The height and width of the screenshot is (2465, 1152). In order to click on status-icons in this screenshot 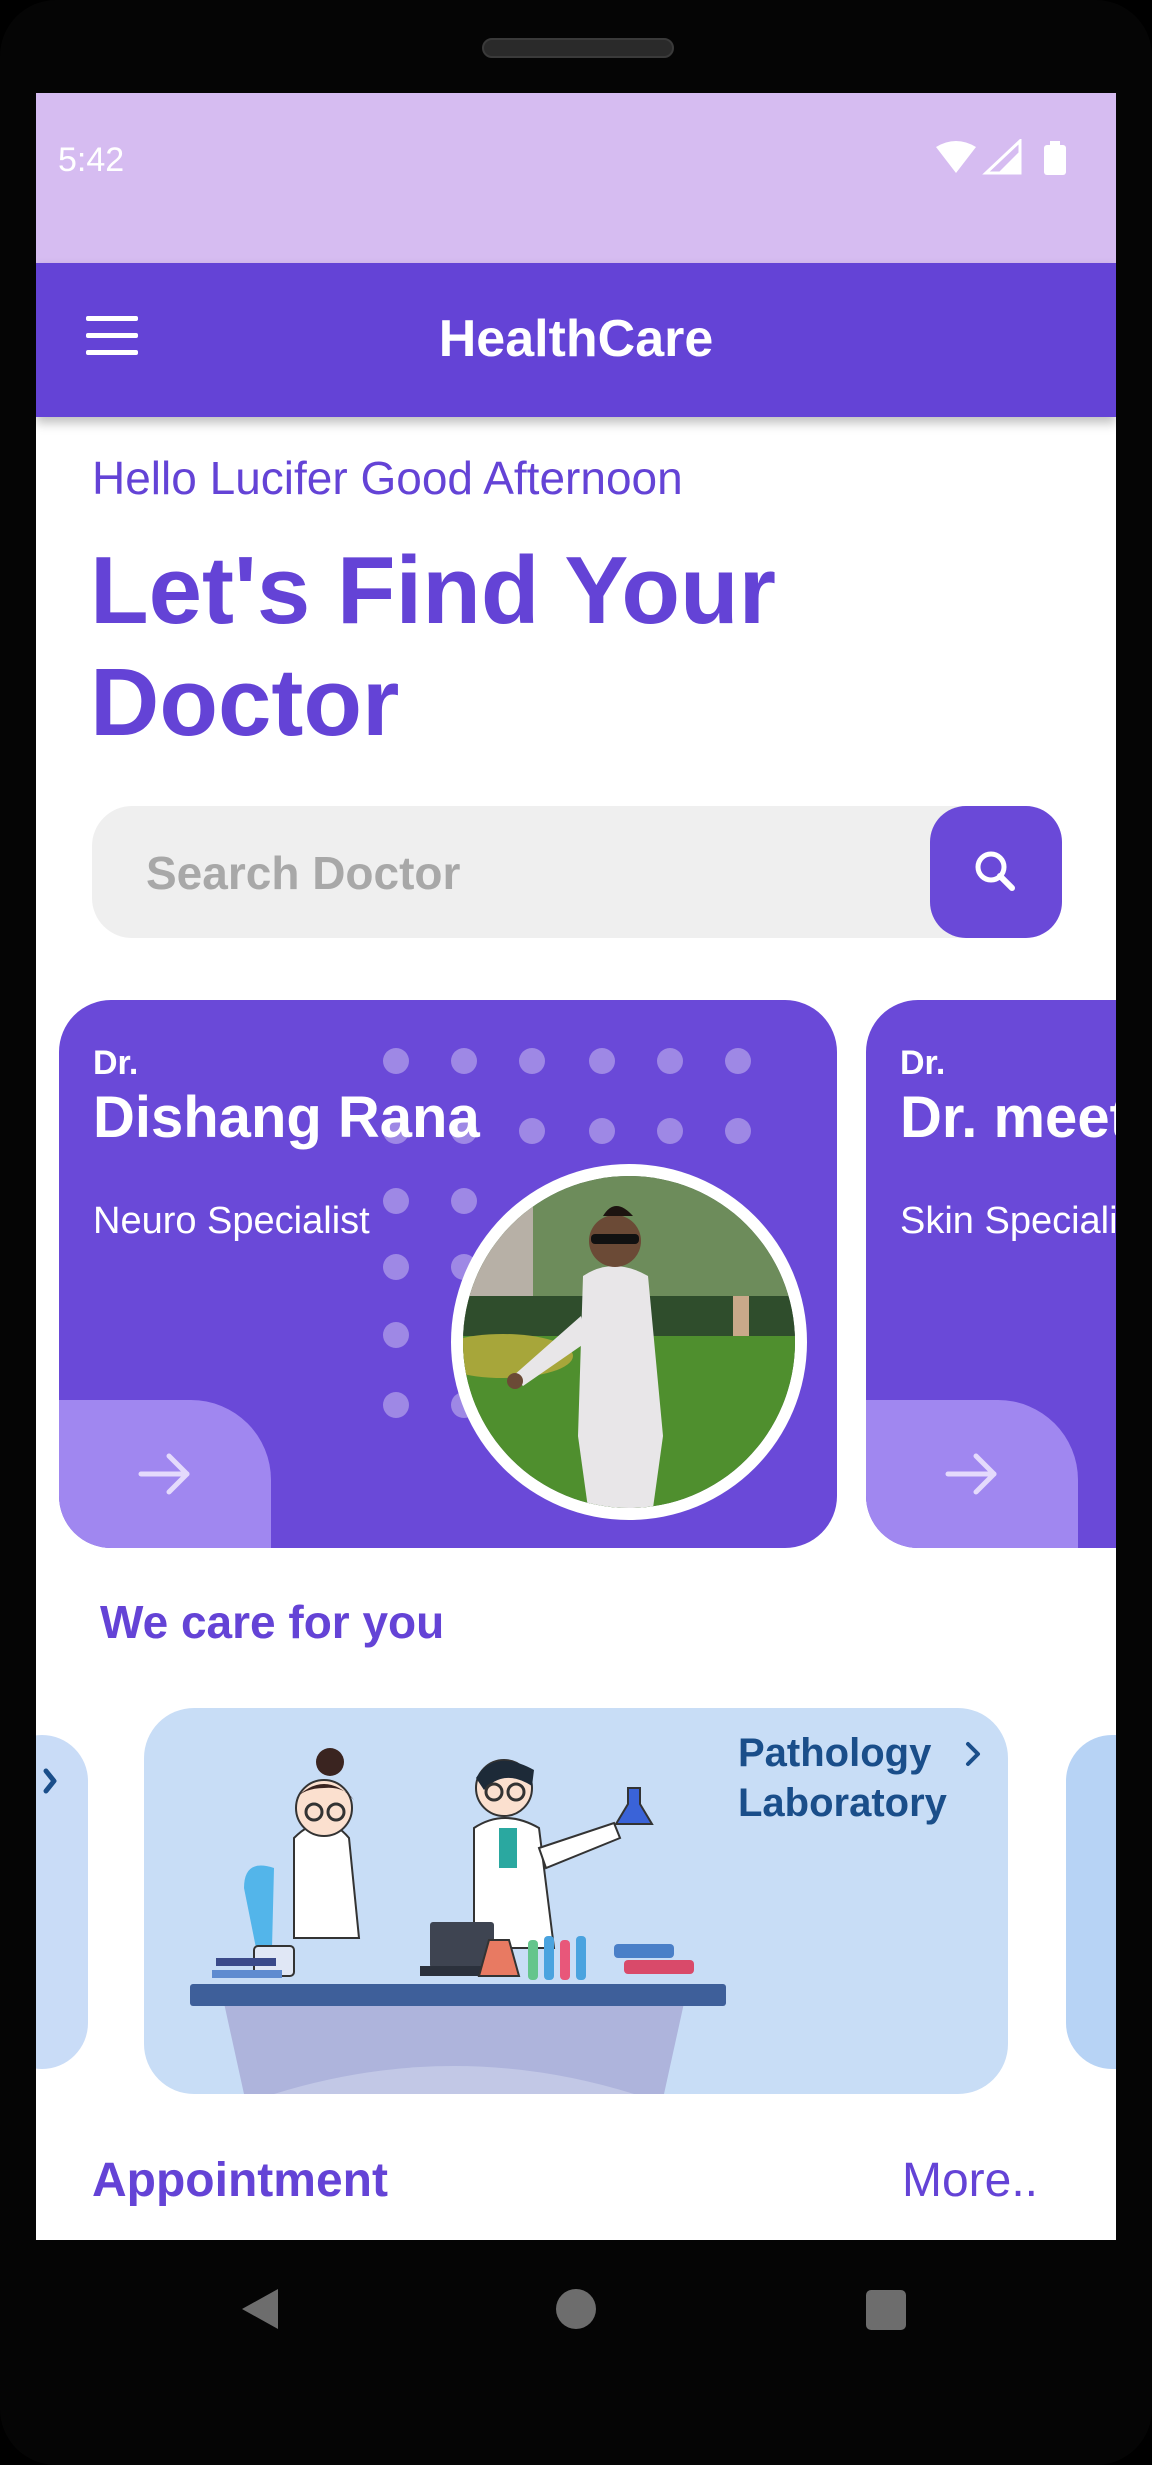, I will do `click(1001, 157)`.